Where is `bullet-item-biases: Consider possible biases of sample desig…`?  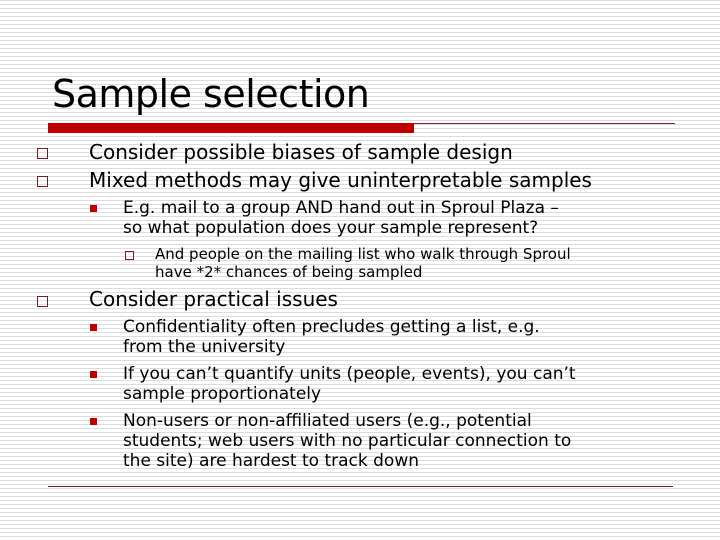 bullet-item-biases: Consider possible biases of sample desig… is located at coordinates (301, 152).